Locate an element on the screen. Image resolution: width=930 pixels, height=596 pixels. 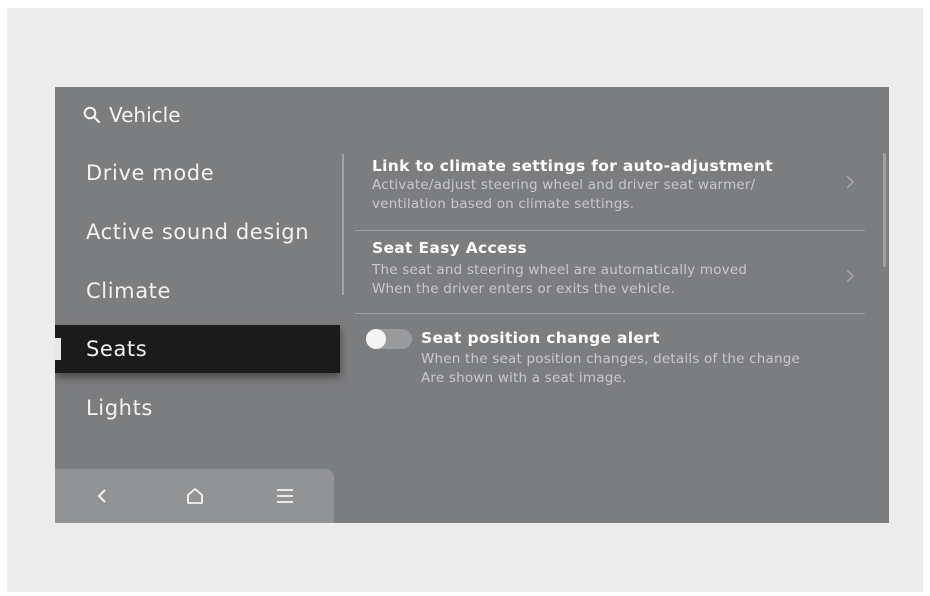
bottom-nav-bar is located at coordinates (194, 496).